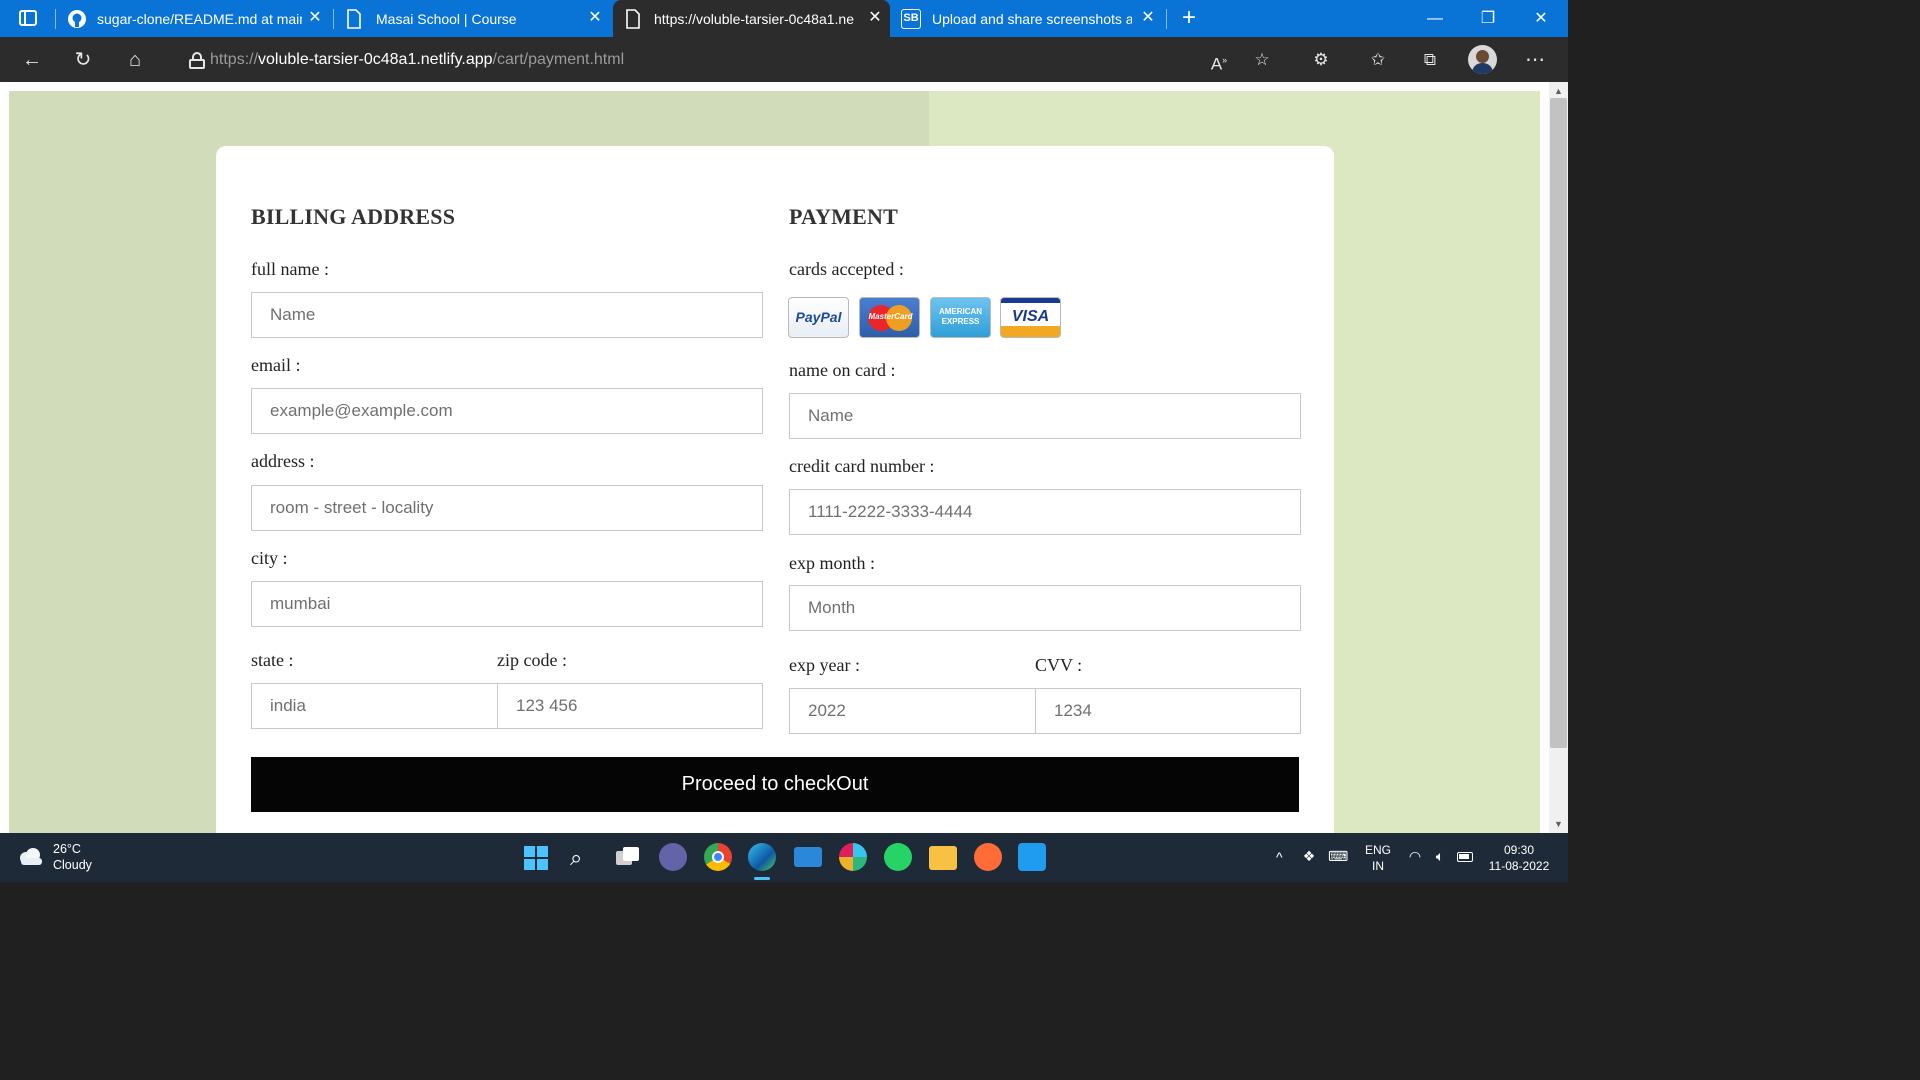 The height and width of the screenshot is (1080, 1920). Describe the element at coordinates (1032, 18) in the screenshot. I see `tab-title: Upload and share screenshots and` at that location.